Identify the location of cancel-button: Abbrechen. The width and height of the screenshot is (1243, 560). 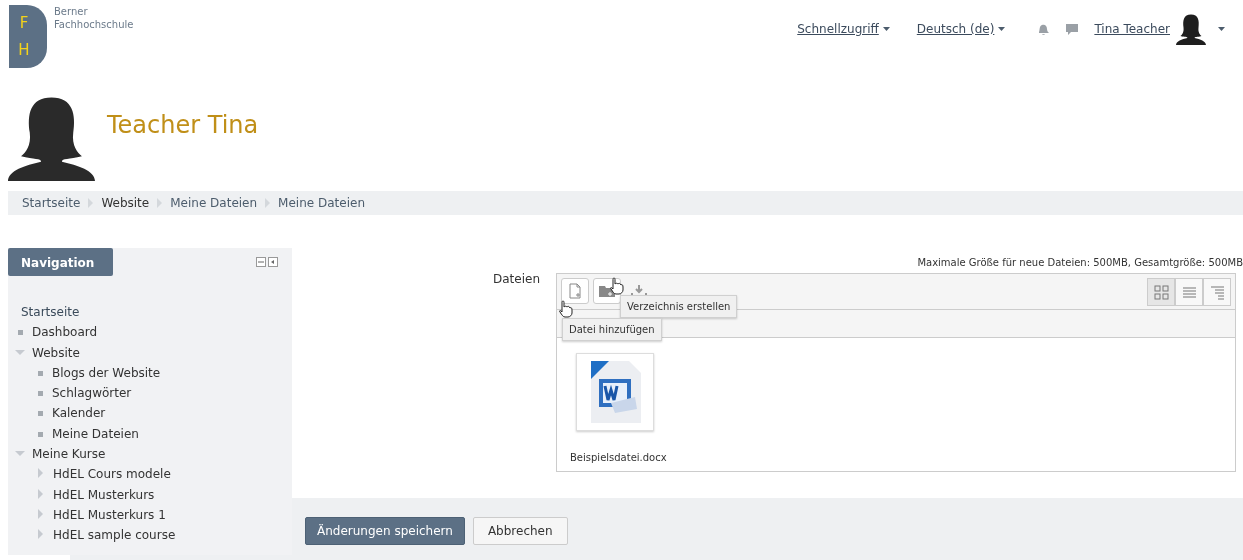
(520, 531).